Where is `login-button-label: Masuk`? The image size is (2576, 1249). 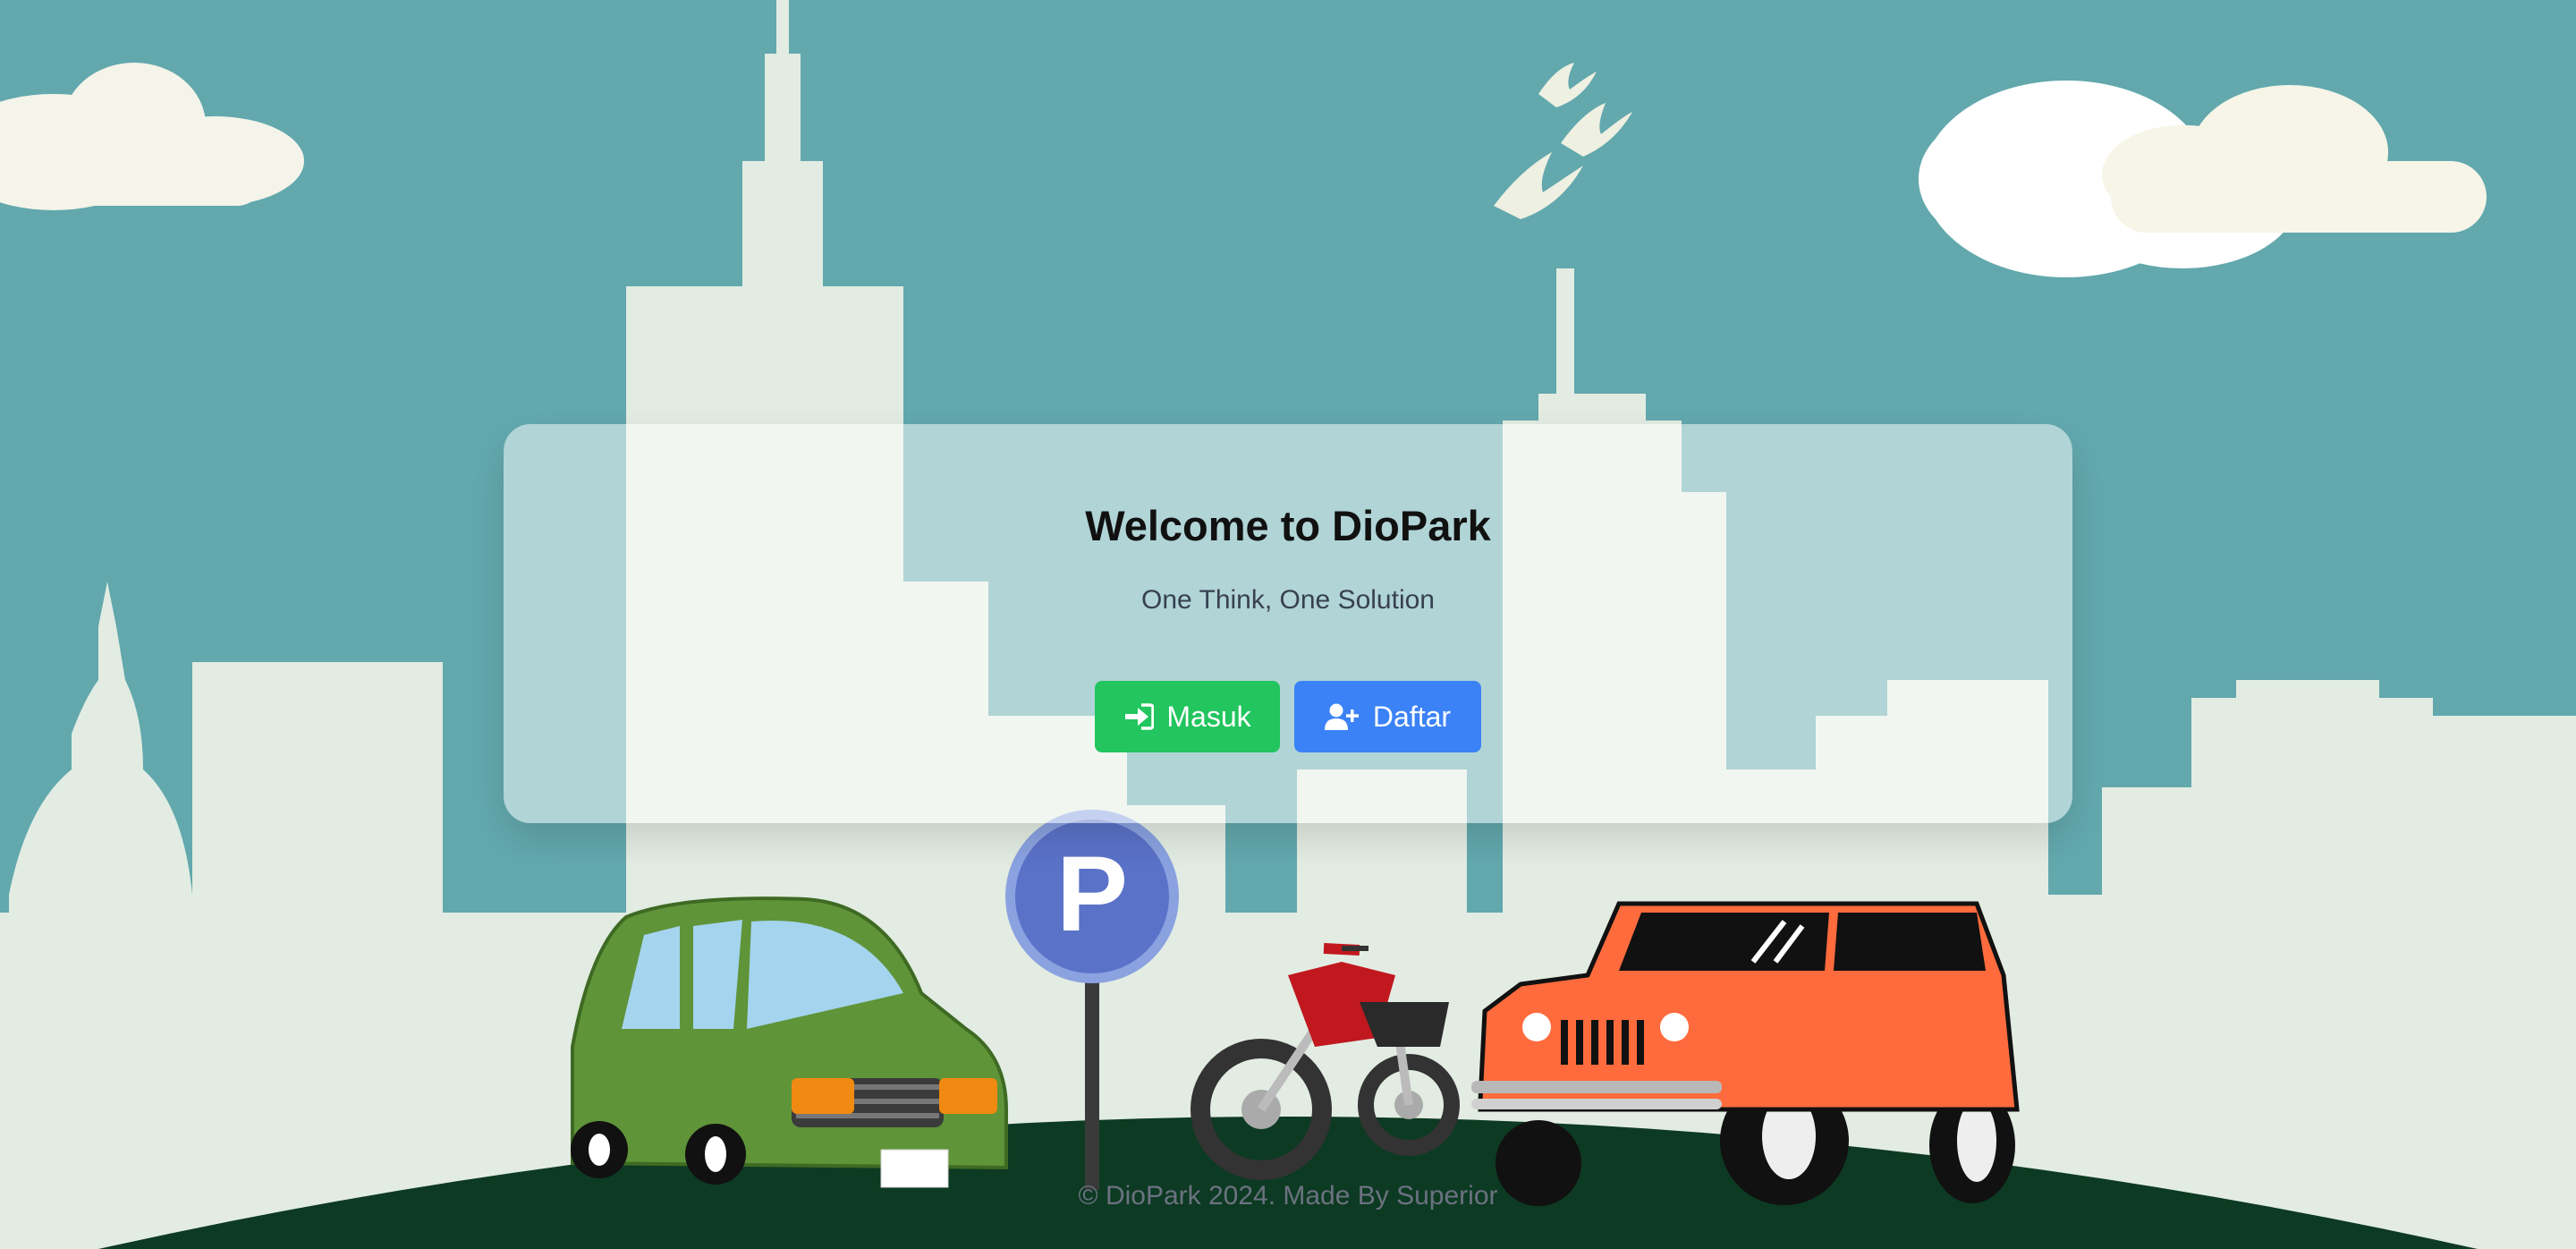
login-button-label: Masuk is located at coordinates (1208, 716).